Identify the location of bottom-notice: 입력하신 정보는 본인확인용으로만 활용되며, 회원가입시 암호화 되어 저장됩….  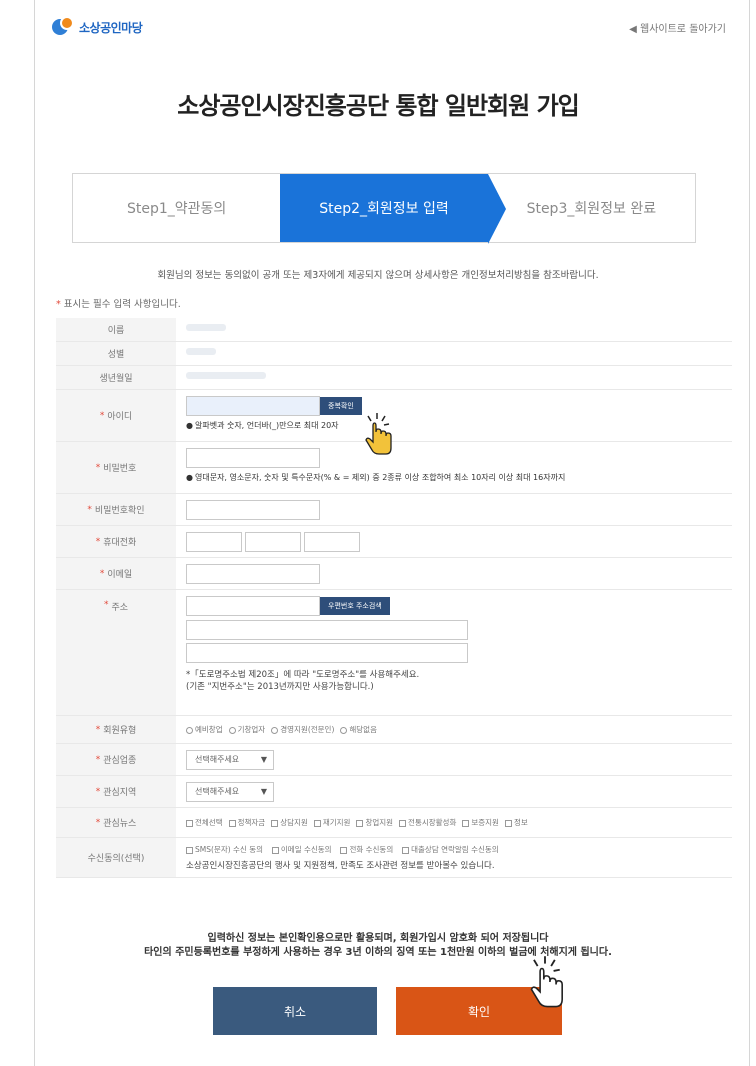
(378, 945).